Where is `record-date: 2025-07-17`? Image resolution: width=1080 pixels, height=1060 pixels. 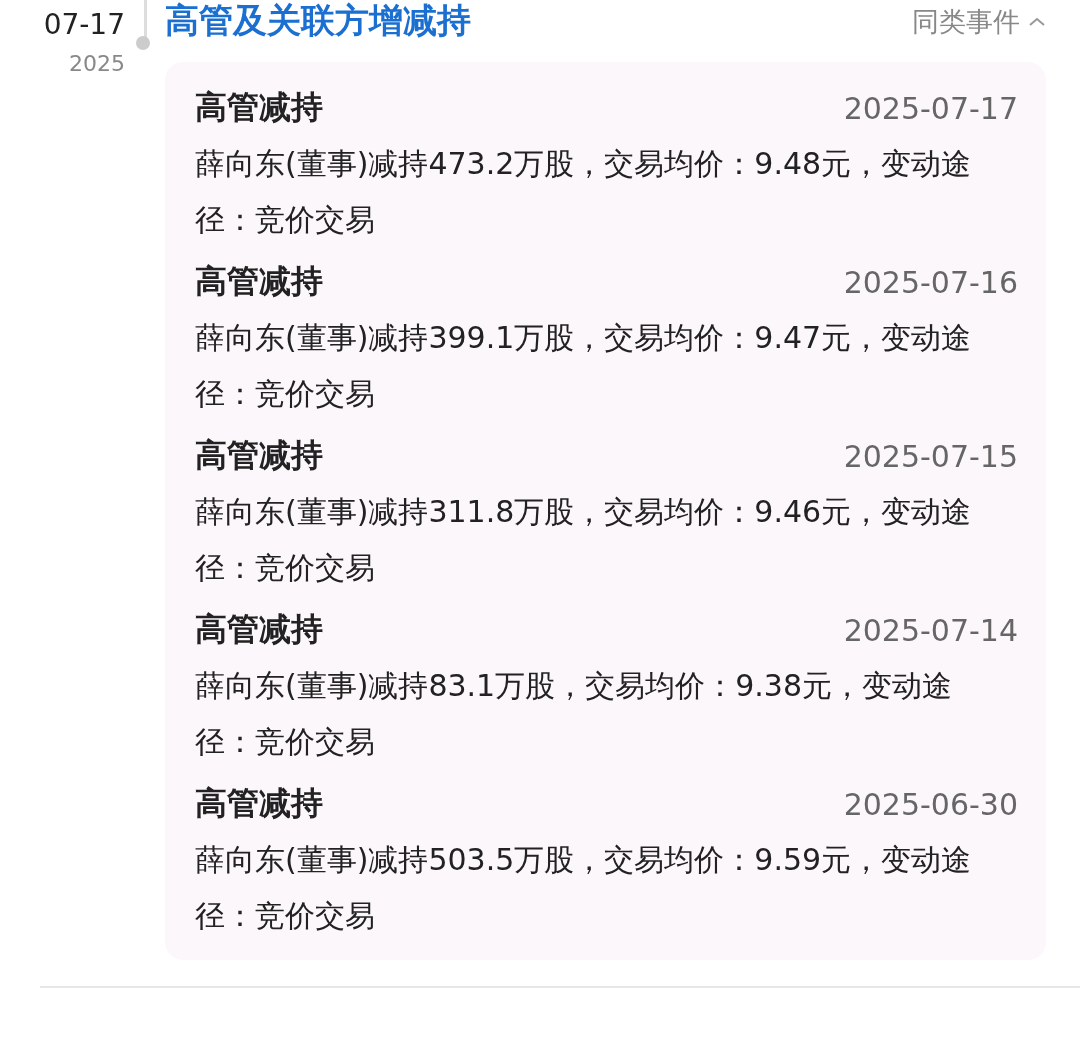
record-date: 2025-07-17 is located at coordinates (930, 108).